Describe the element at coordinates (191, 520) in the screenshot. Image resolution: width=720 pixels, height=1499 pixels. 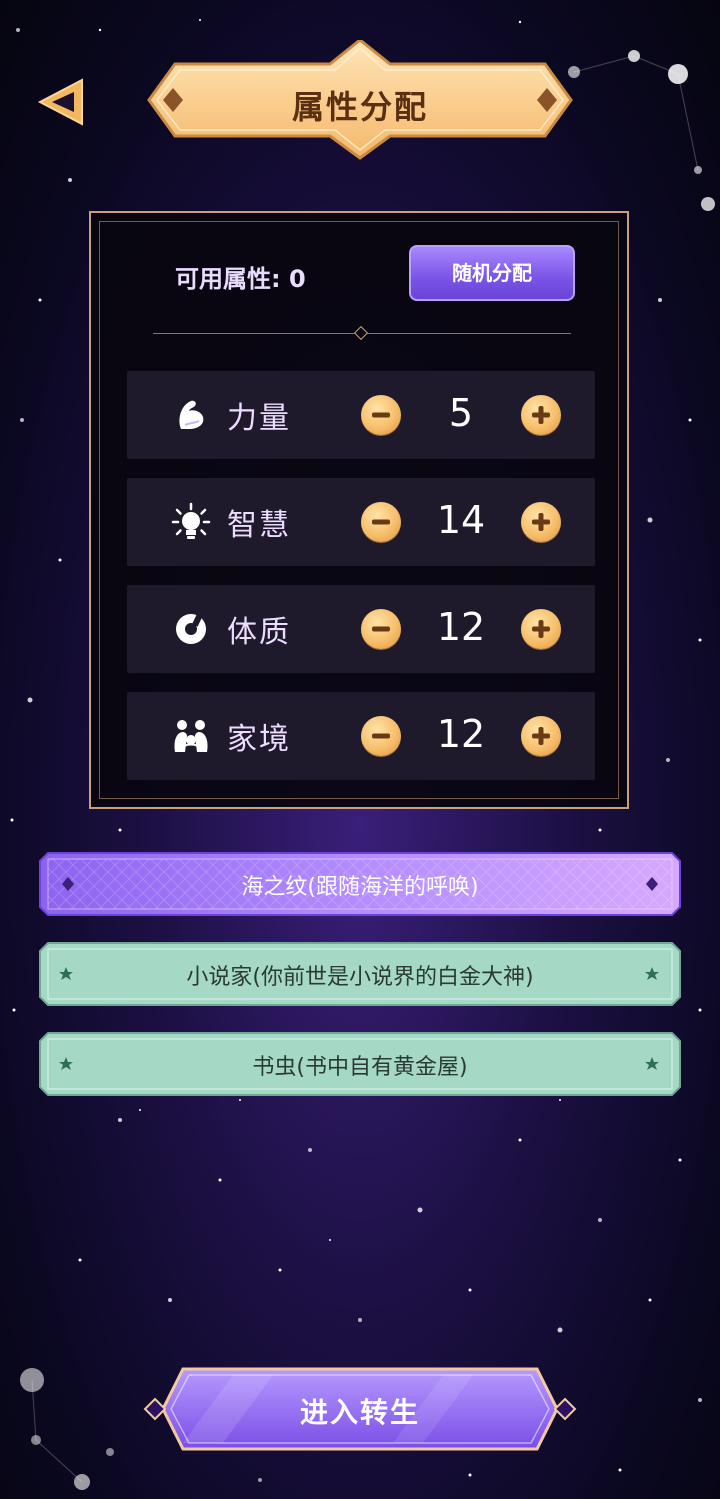
I see `lightbulb-icon` at that location.